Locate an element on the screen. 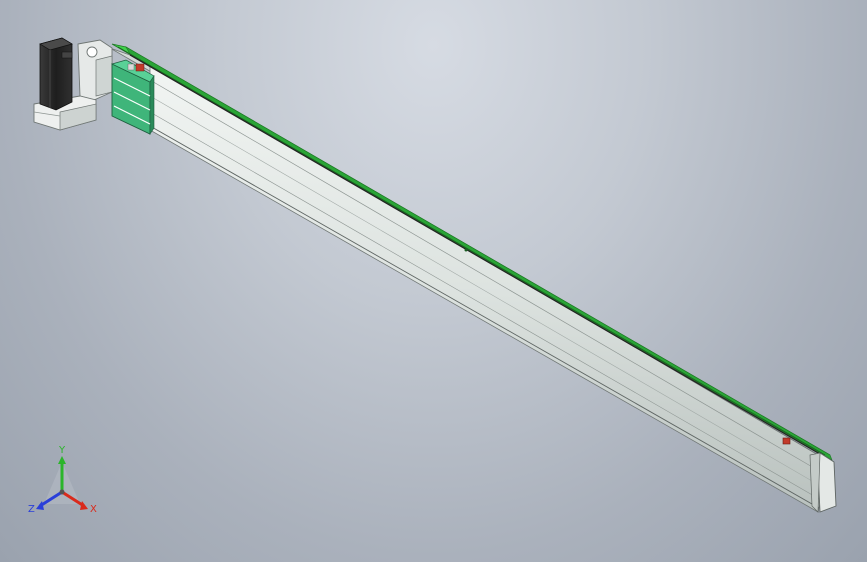 This screenshot has width=867, height=562. stepper-motor is located at coordinates (56, 74).